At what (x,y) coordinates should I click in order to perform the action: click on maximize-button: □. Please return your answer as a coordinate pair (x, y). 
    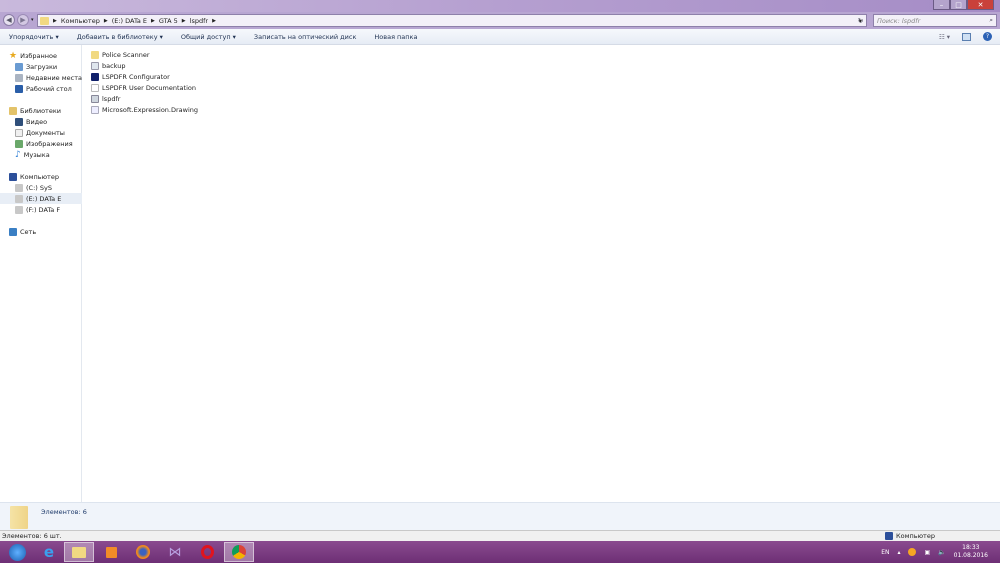
    Looking at the image, I should click on (958, 5).